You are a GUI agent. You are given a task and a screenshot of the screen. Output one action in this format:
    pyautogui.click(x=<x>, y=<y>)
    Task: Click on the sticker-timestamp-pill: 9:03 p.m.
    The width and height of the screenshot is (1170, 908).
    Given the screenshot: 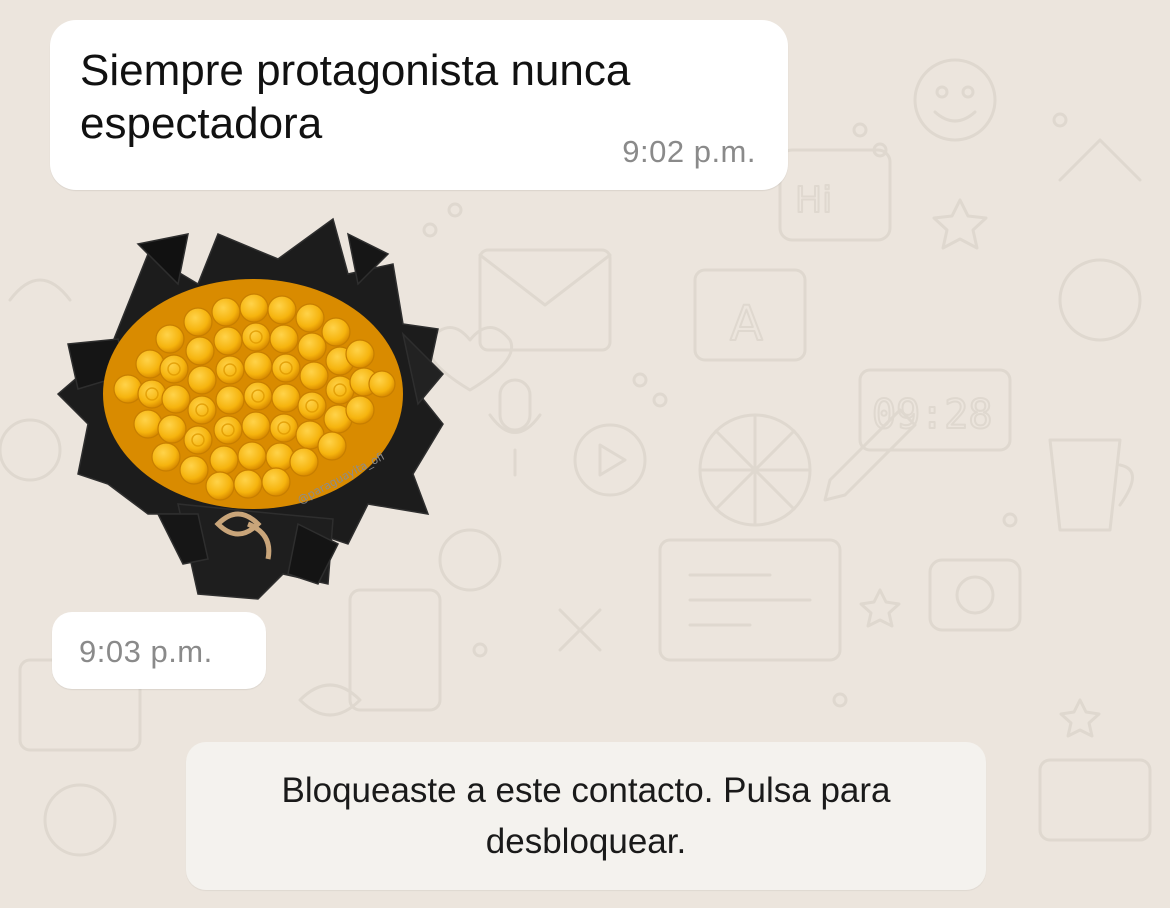 What is the action you would take?
    pyautogui.click(x=159, y=650)
    